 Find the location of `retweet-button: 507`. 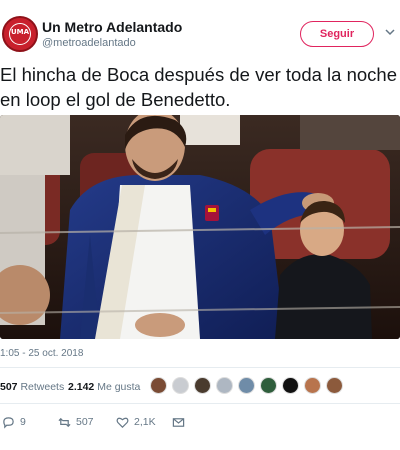

retweet-button: 507 is located at coordinates (76, 422).